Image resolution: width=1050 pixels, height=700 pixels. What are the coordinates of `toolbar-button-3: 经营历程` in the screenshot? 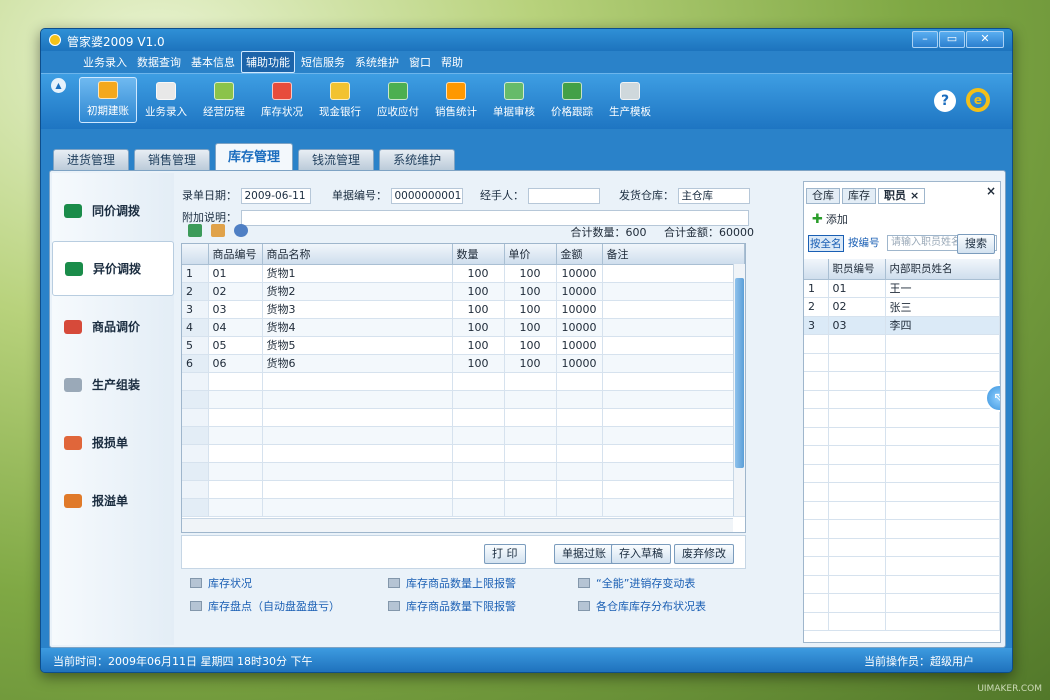 It's located at (224, 100).